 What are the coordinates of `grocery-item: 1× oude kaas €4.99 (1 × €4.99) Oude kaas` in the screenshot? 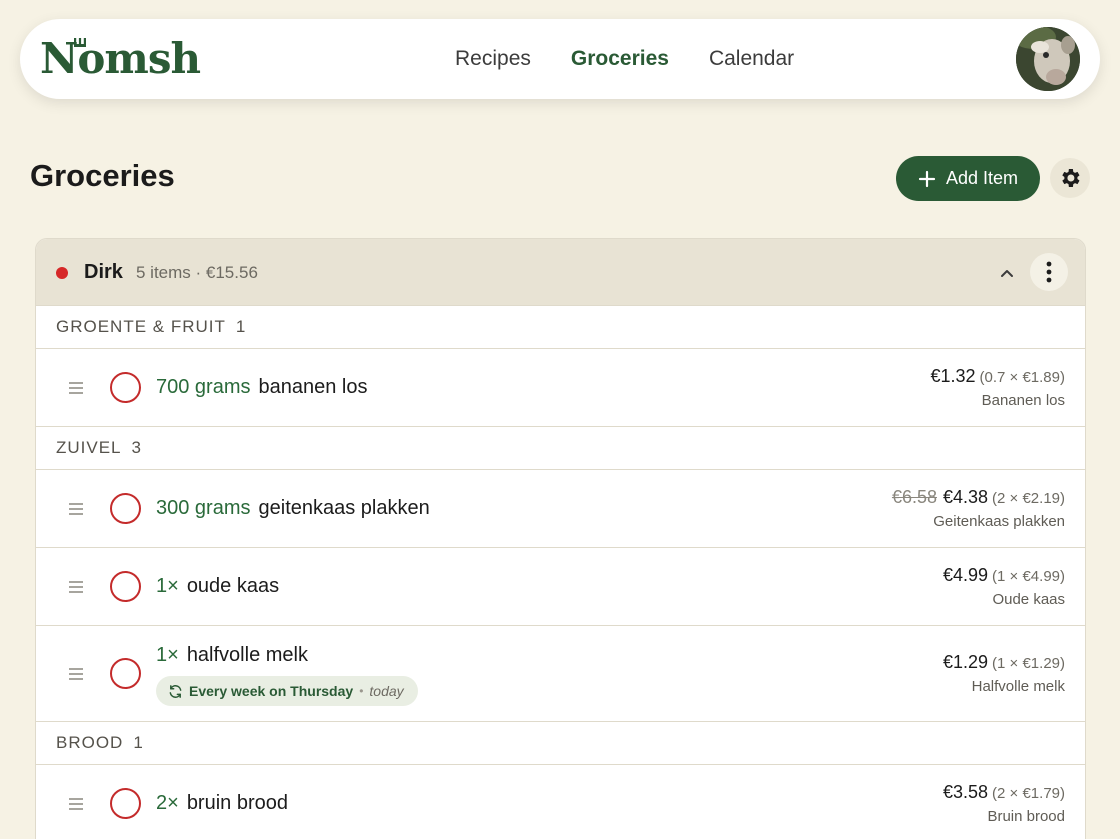 It's located at (560, 587).